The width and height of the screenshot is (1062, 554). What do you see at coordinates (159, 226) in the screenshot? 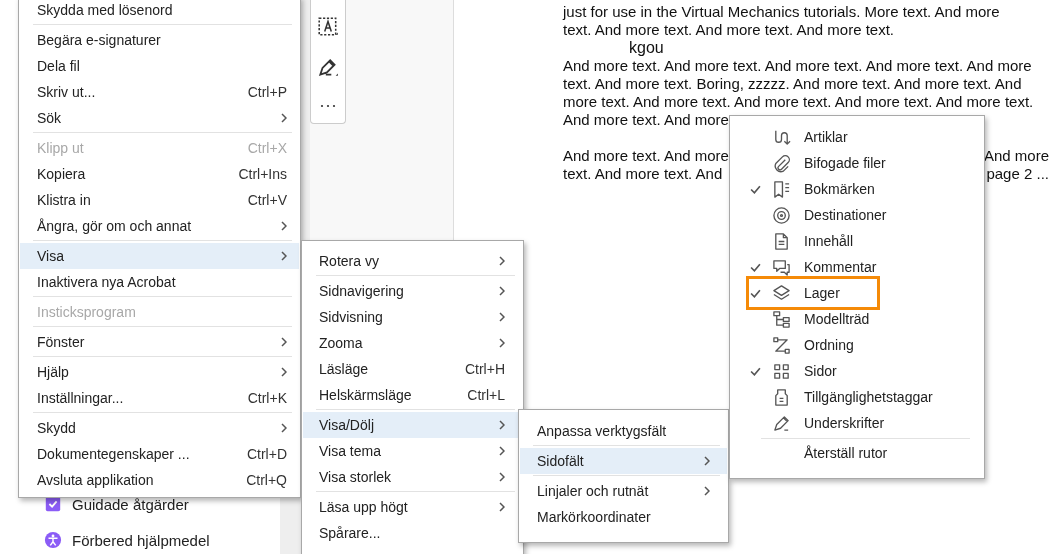
I see `menu-item: Ångra, gör om och annat` at bounding box center [159, 226].